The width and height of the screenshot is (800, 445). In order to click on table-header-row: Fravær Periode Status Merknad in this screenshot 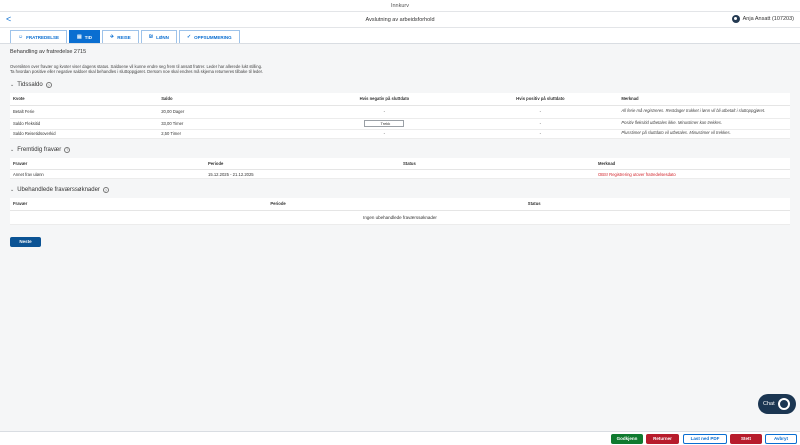, I will do `click(400, 163)`.